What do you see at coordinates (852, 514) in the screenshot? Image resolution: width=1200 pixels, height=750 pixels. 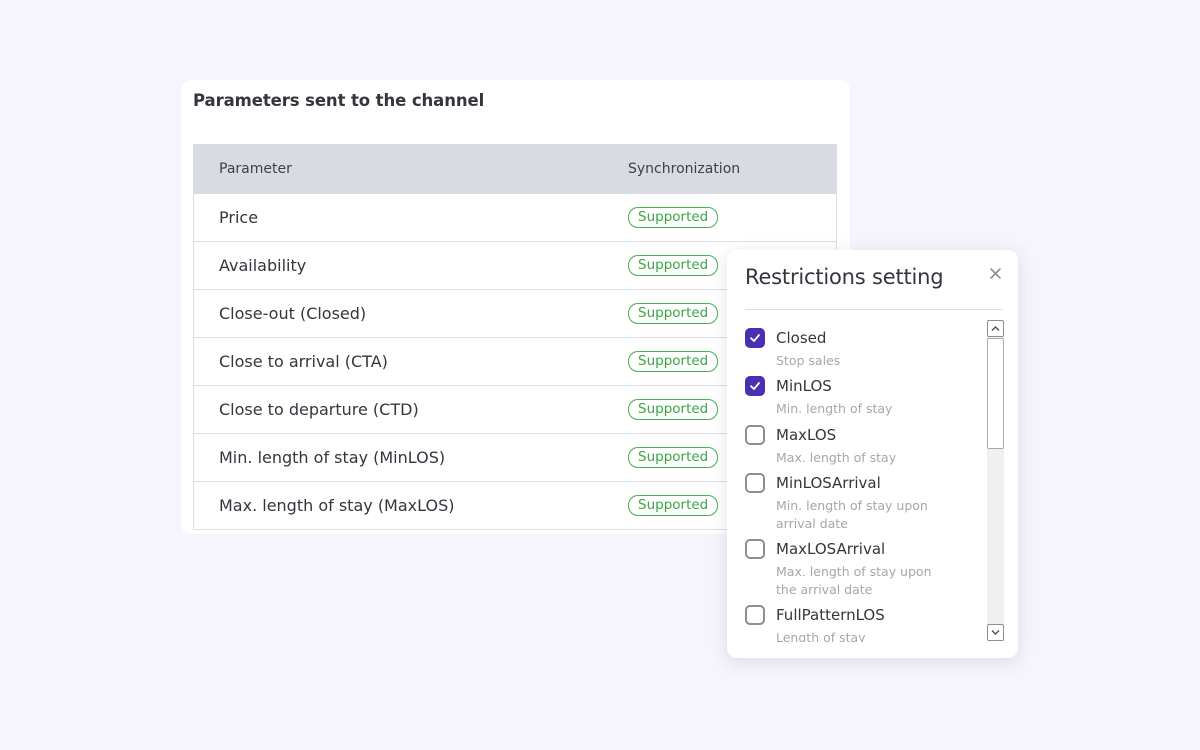 I see `restriction-description: Min. length of stay upon arrival date` at bounding box center [852, 514].